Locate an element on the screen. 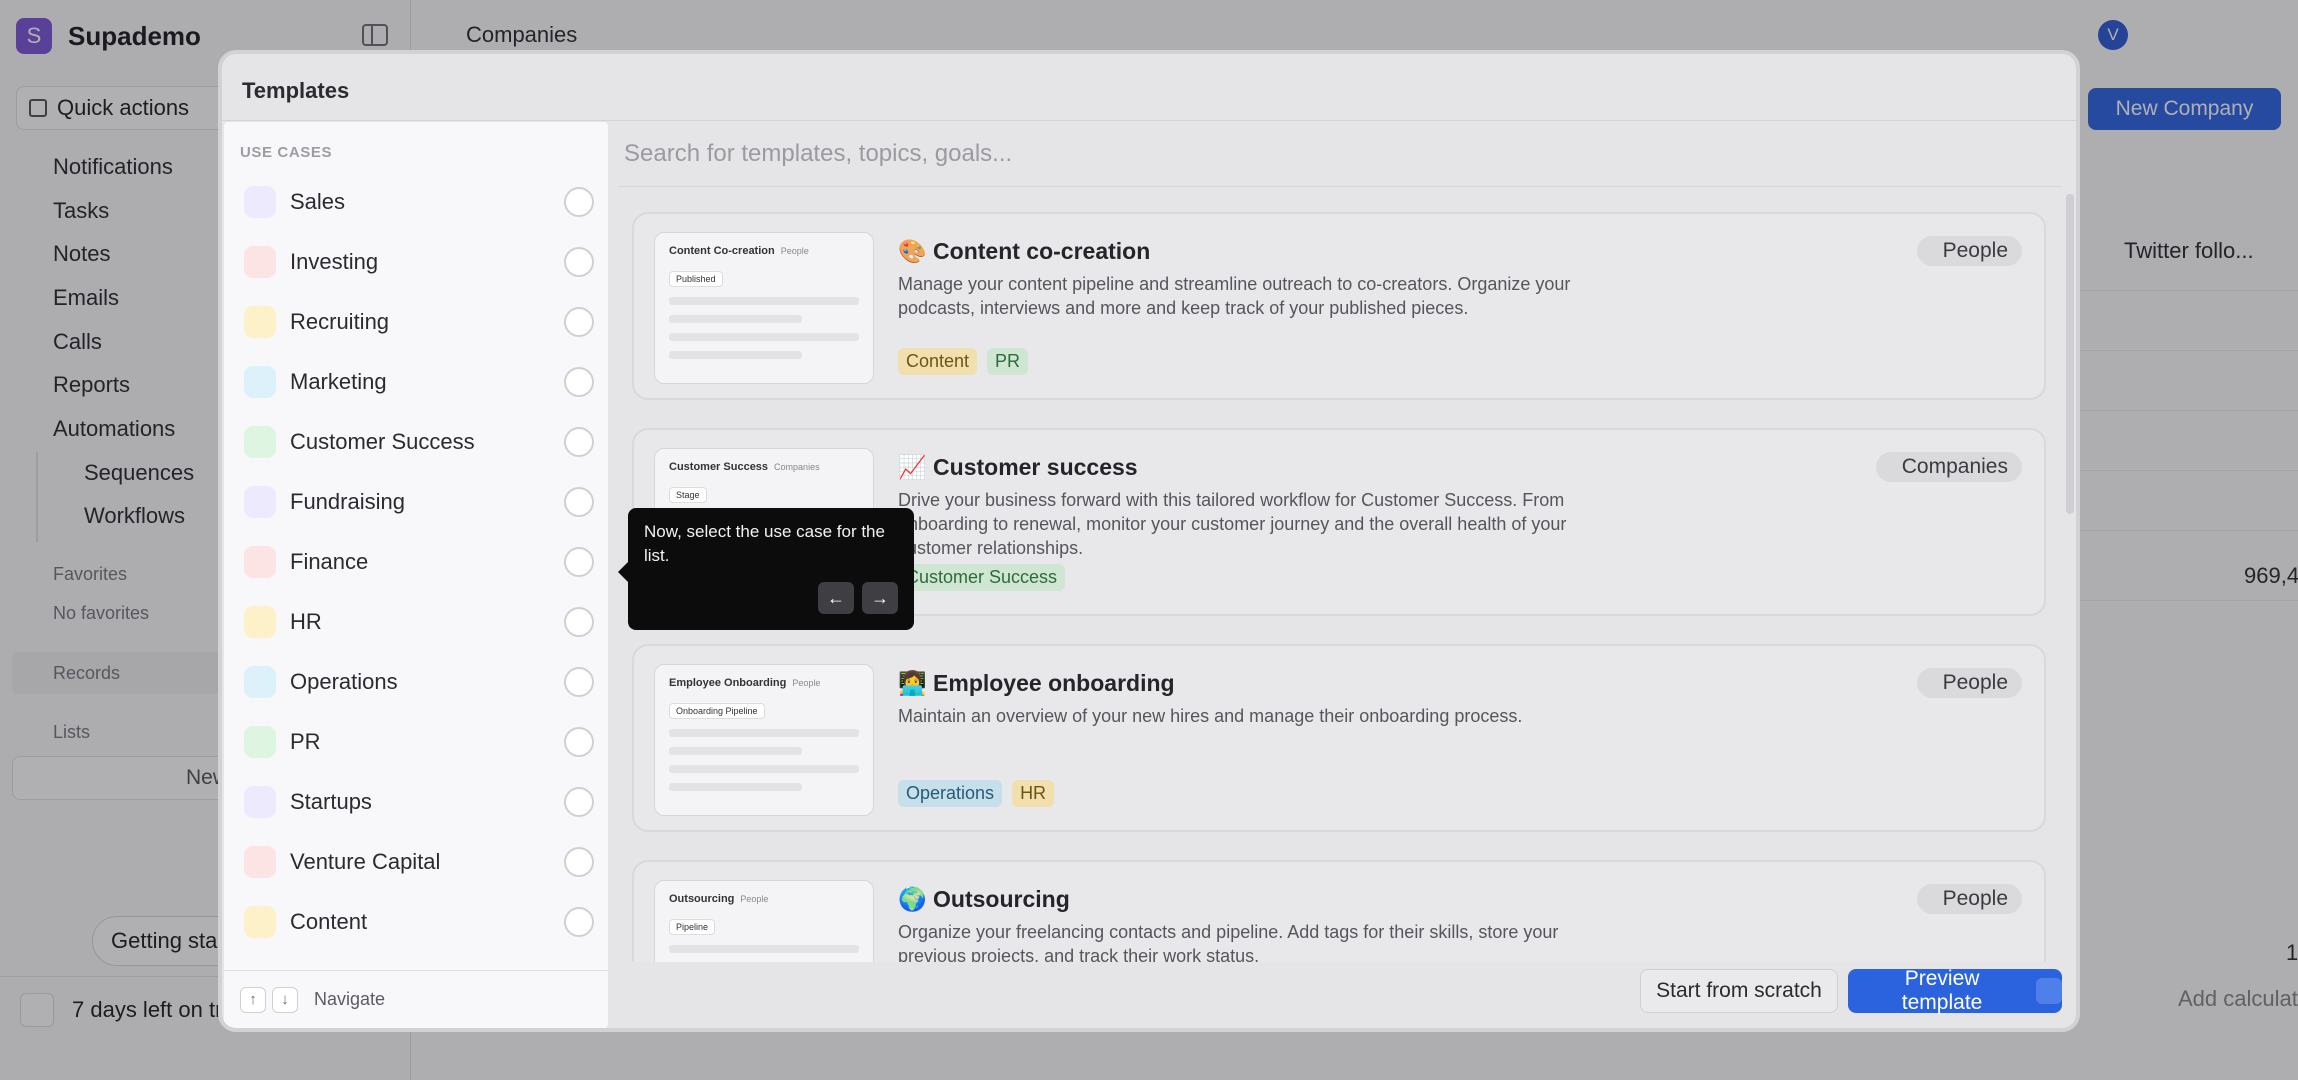 This screenshot has height=1080, width=2298. thumbnail-object-chip: Companies is located at coordinates (797, 467).